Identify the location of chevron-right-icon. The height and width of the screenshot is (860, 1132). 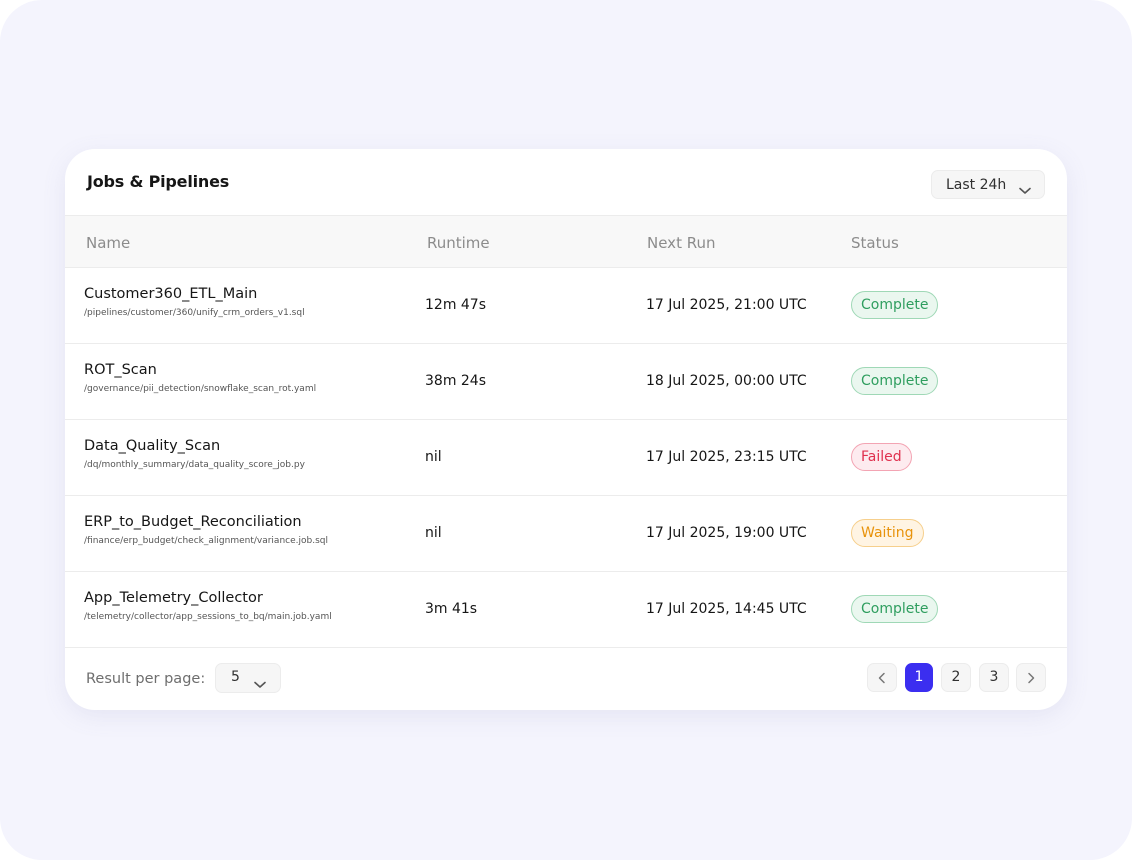
(1031, 678).